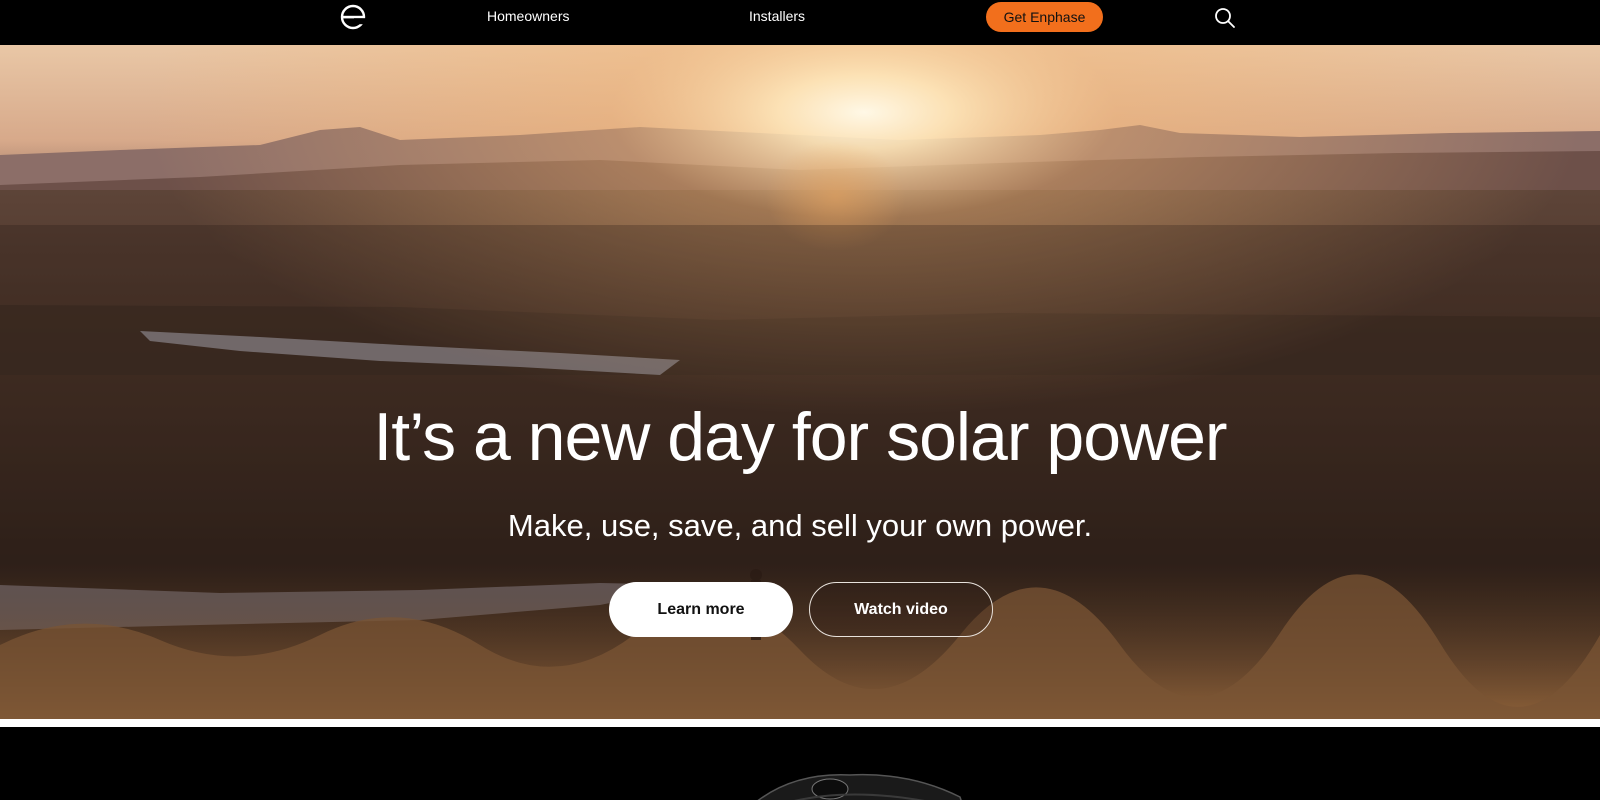  Describe the element at coordinates (1225, 18) in the screenshot. I see `search-icon` at that location.